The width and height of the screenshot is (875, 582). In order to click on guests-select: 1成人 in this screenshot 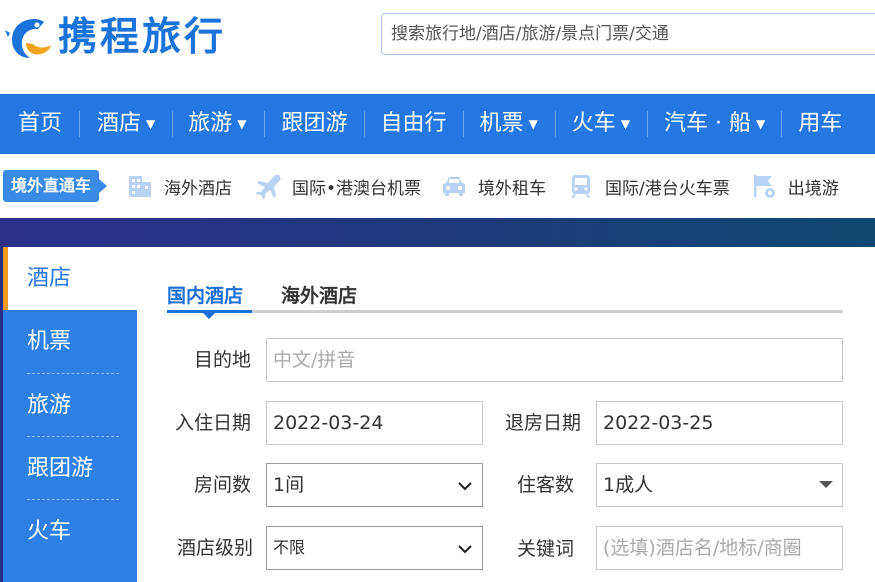, I will do `click(719, 485)`.